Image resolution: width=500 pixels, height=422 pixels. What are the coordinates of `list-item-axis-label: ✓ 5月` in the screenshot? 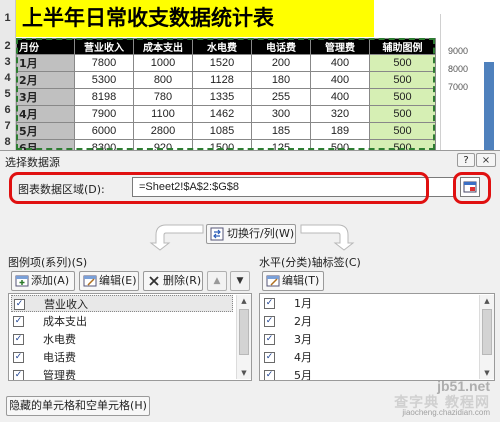 It's located at (369, 373).